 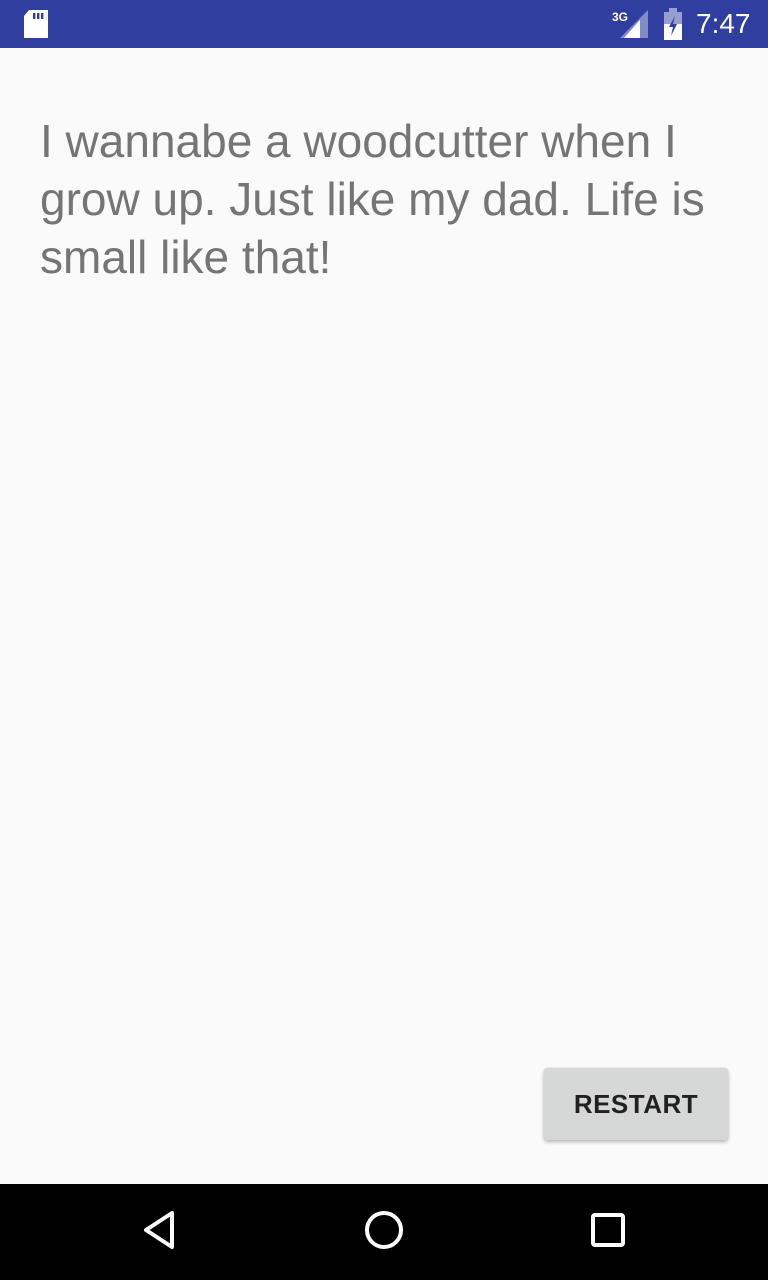 I want to click on status-bar: 3G 7:47, so click(x=384, y=24).